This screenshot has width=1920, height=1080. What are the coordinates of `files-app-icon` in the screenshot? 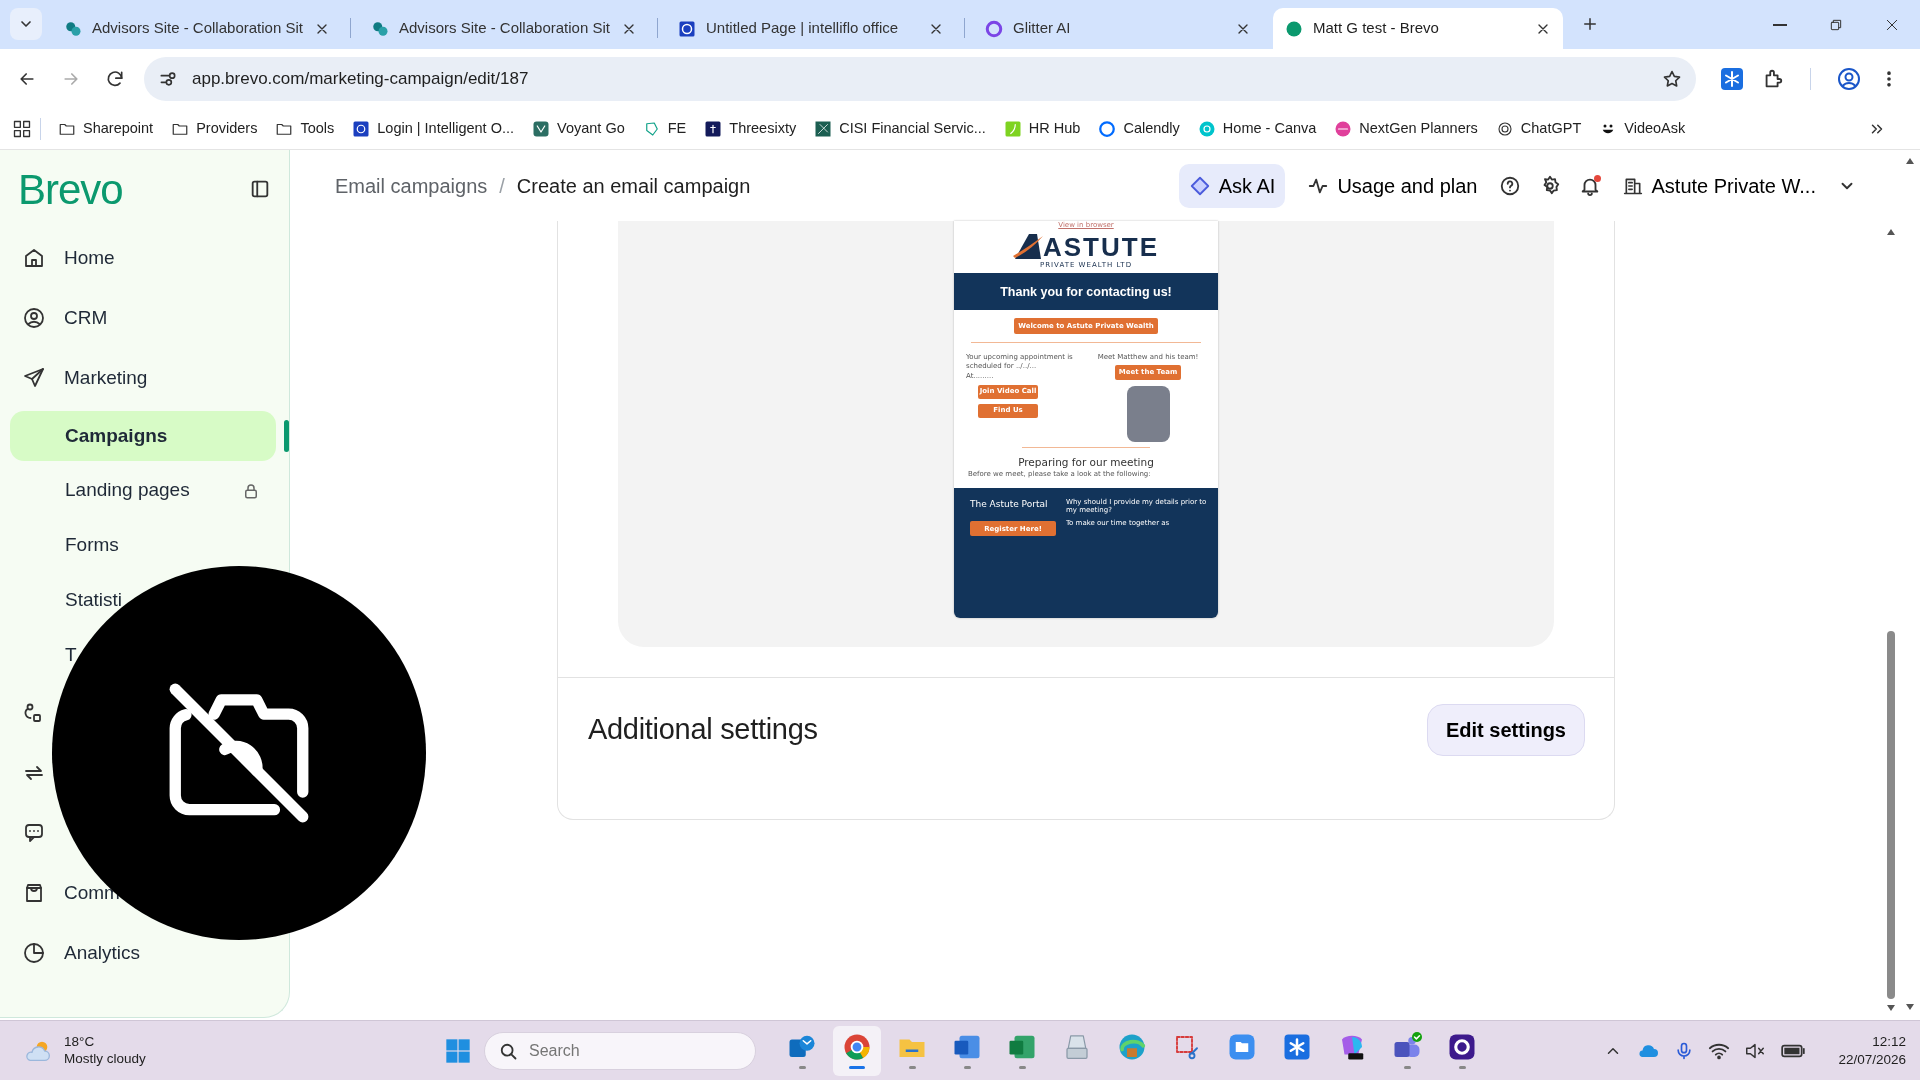 It's located at (1242, 1047).